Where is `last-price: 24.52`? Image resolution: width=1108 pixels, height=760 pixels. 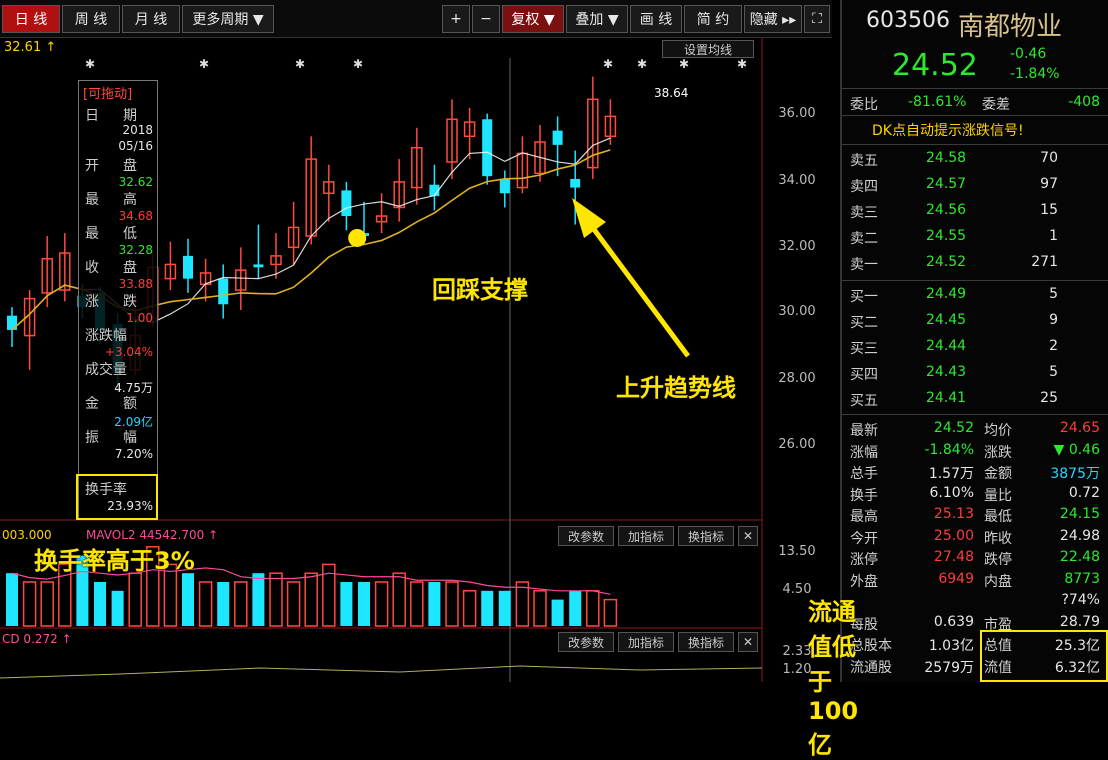 last-price: 24.52 is located at coordinates (935, 65).